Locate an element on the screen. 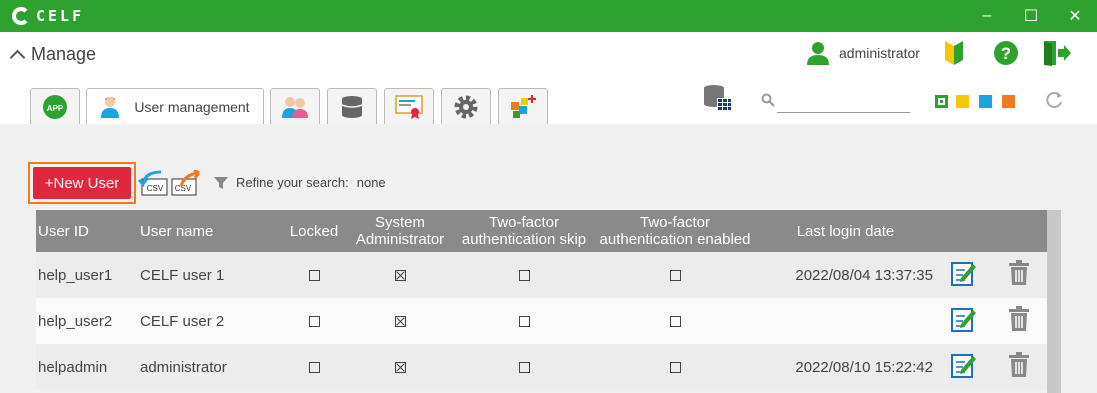  tab-label: User management is located at coordinates (192, 107).